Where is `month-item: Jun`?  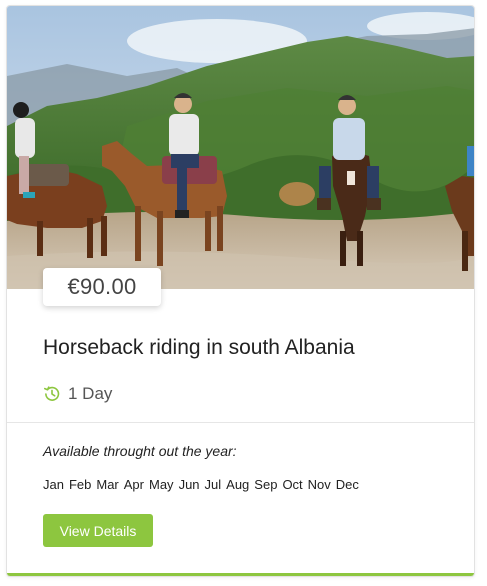
month-item: Jun is located at coordinates (189, 484).